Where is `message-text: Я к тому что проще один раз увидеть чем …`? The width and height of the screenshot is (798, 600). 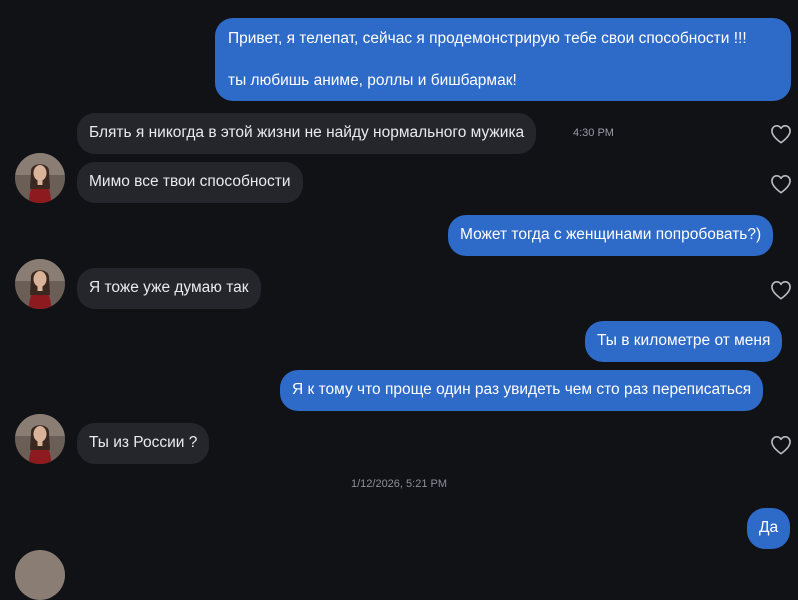
message-text: Я к тому что проще один раз увидеть чем … is located at coordinates (522, 389).